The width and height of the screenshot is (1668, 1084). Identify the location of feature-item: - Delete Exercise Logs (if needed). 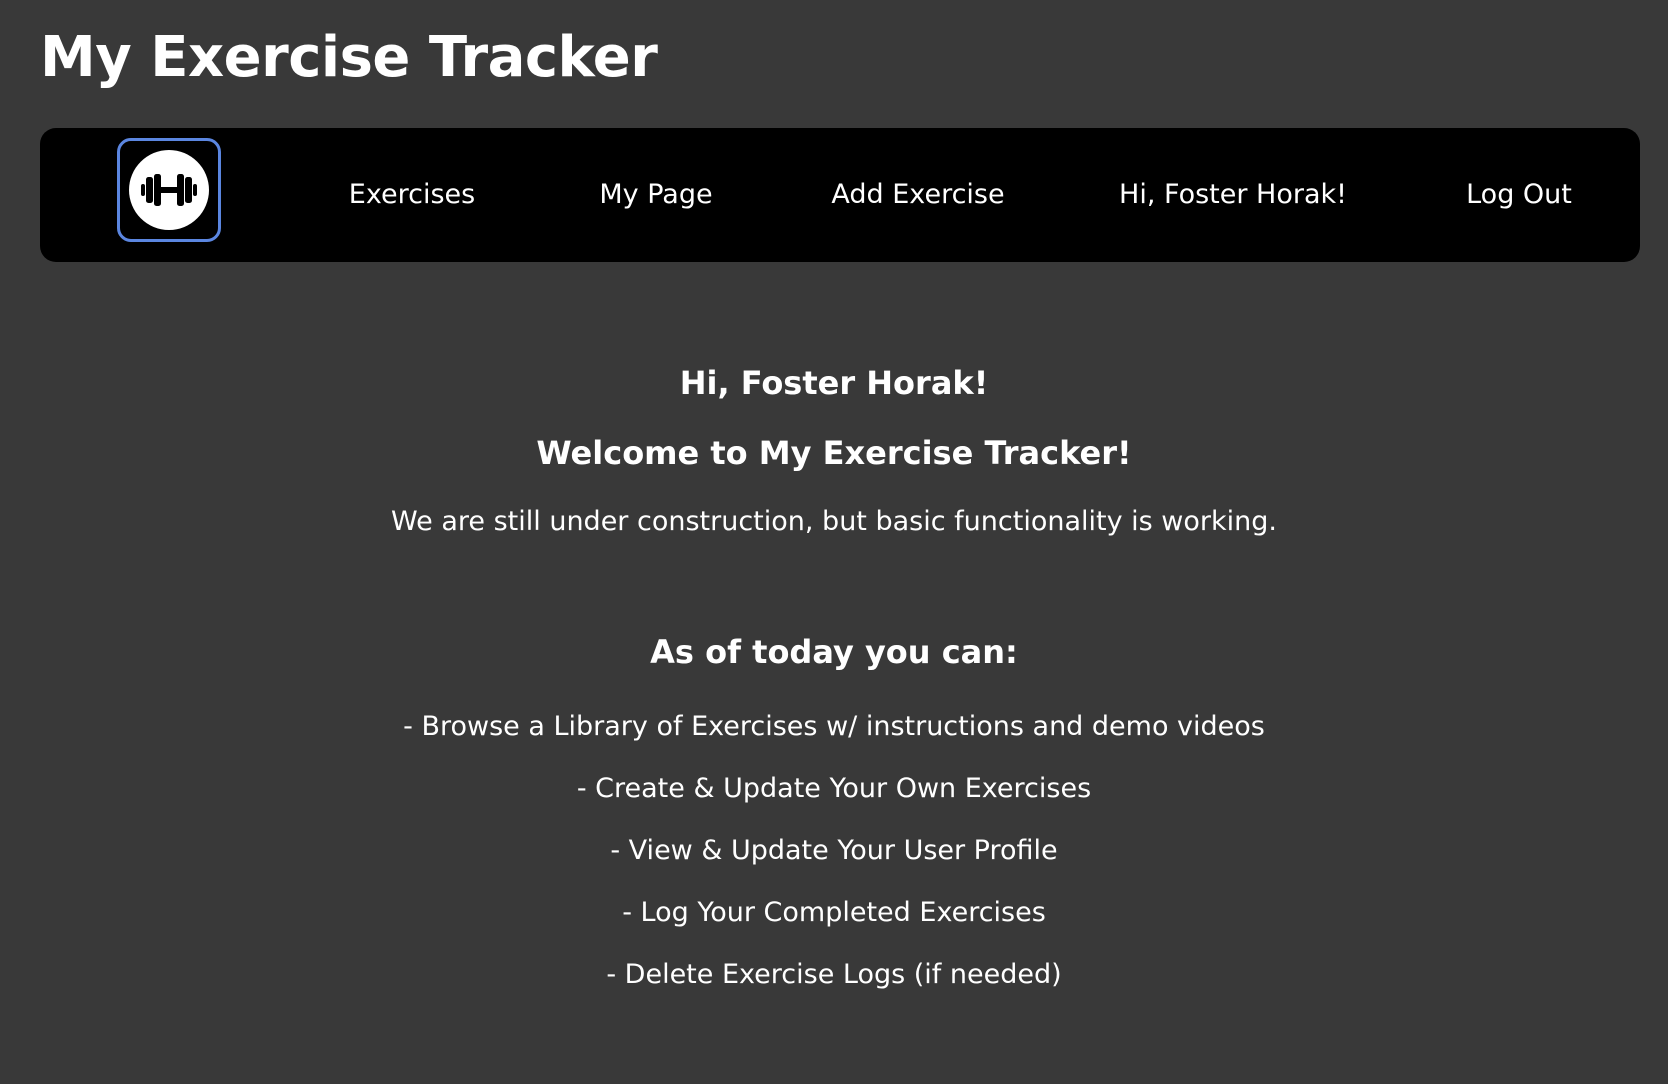
(834, 974).